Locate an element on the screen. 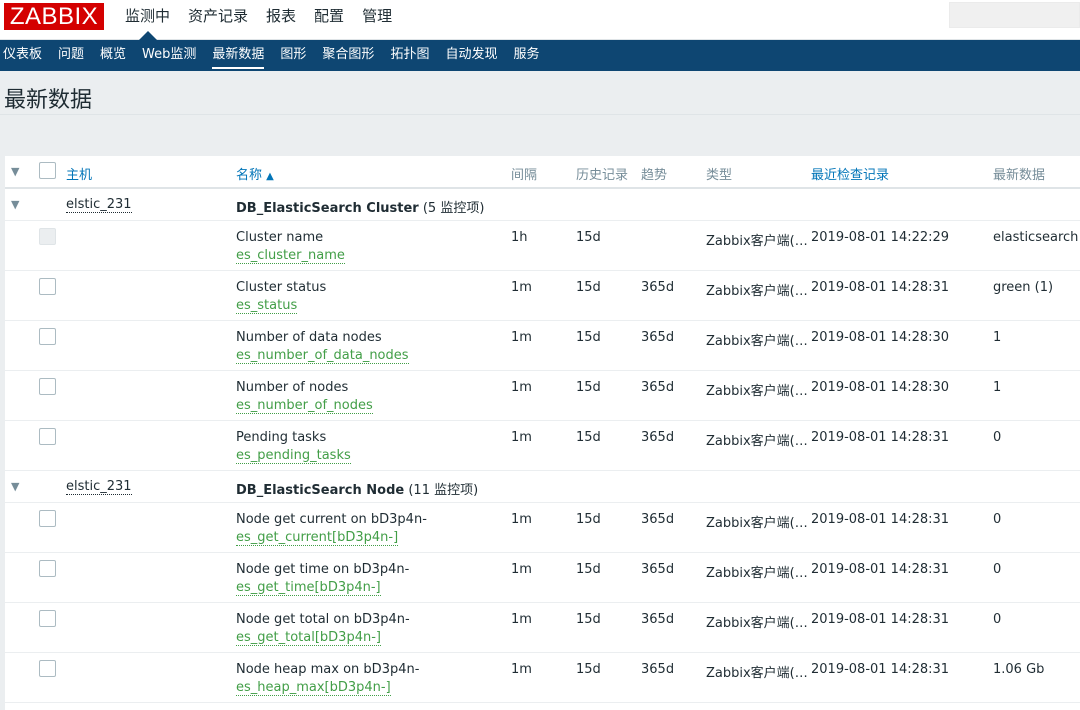 This screenshot has width=1080, height=710. item-name: Cluster name is located at coordinates (280, 237).